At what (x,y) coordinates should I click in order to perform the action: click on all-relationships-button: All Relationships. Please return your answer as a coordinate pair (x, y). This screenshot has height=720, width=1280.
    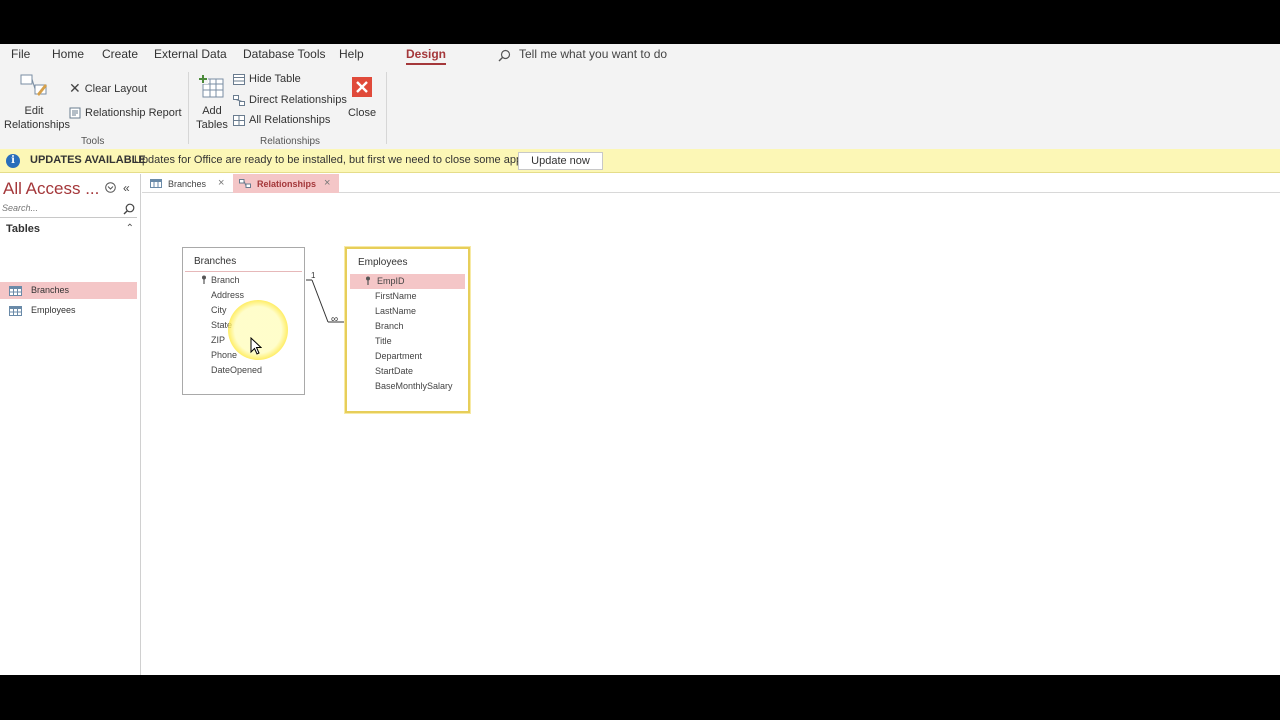
    Looking at the image, I should click on (281, 120).